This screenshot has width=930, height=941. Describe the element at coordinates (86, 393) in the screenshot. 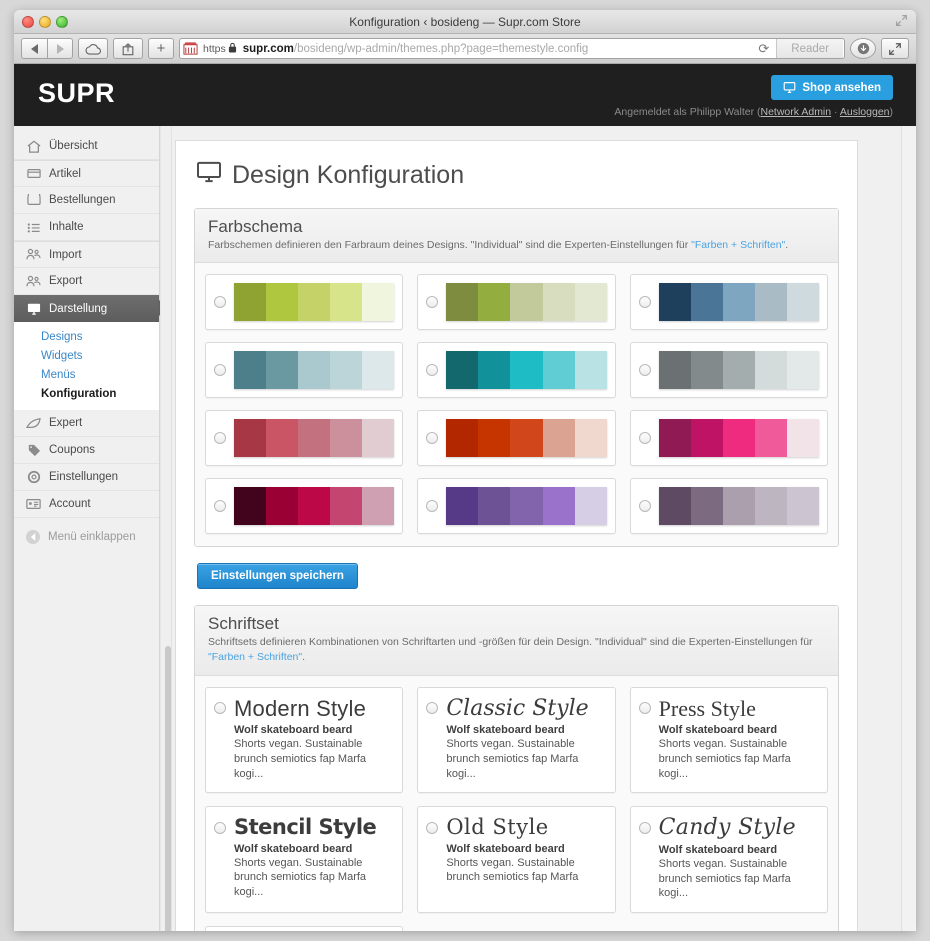

I see `sidebar-subitem-konfiguration: Konfiguration` at that location.